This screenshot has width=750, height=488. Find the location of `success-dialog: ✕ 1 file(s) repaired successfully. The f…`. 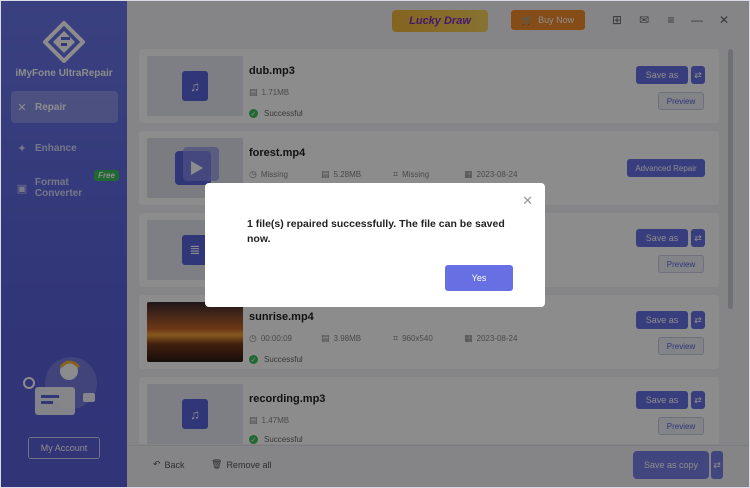

success-dialog: ✕ 1 file(s) repaired successfully. The f… is located at coordinates (375, 245).